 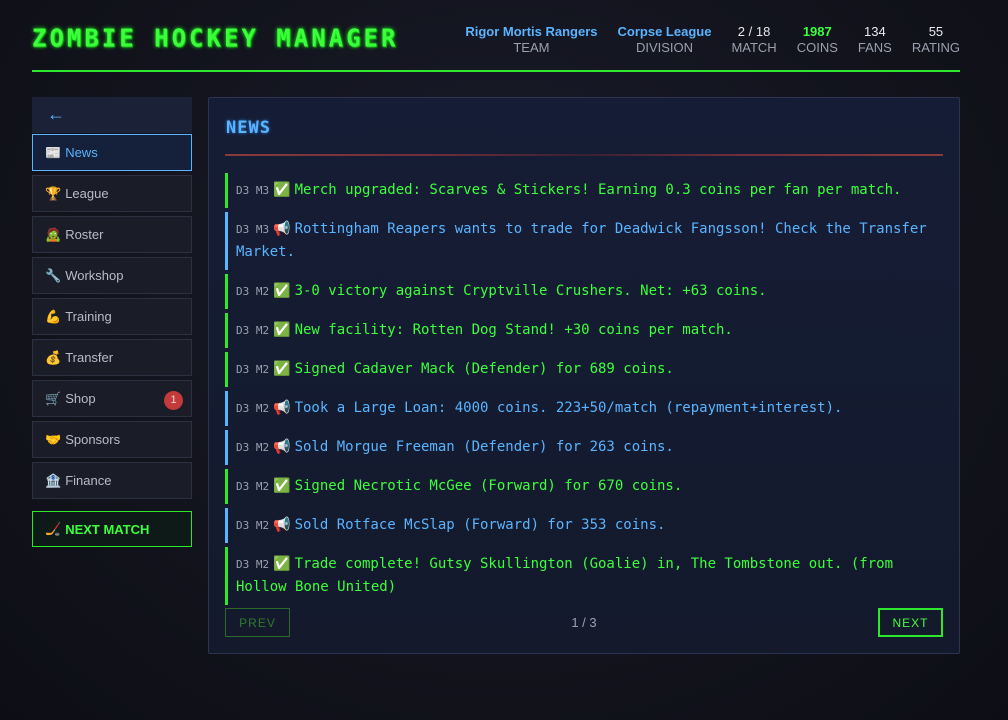 What do you see at coordinates (910, 622) in the screenshot?
I see `next-button: NEXT` at bounding box center [910, 622].